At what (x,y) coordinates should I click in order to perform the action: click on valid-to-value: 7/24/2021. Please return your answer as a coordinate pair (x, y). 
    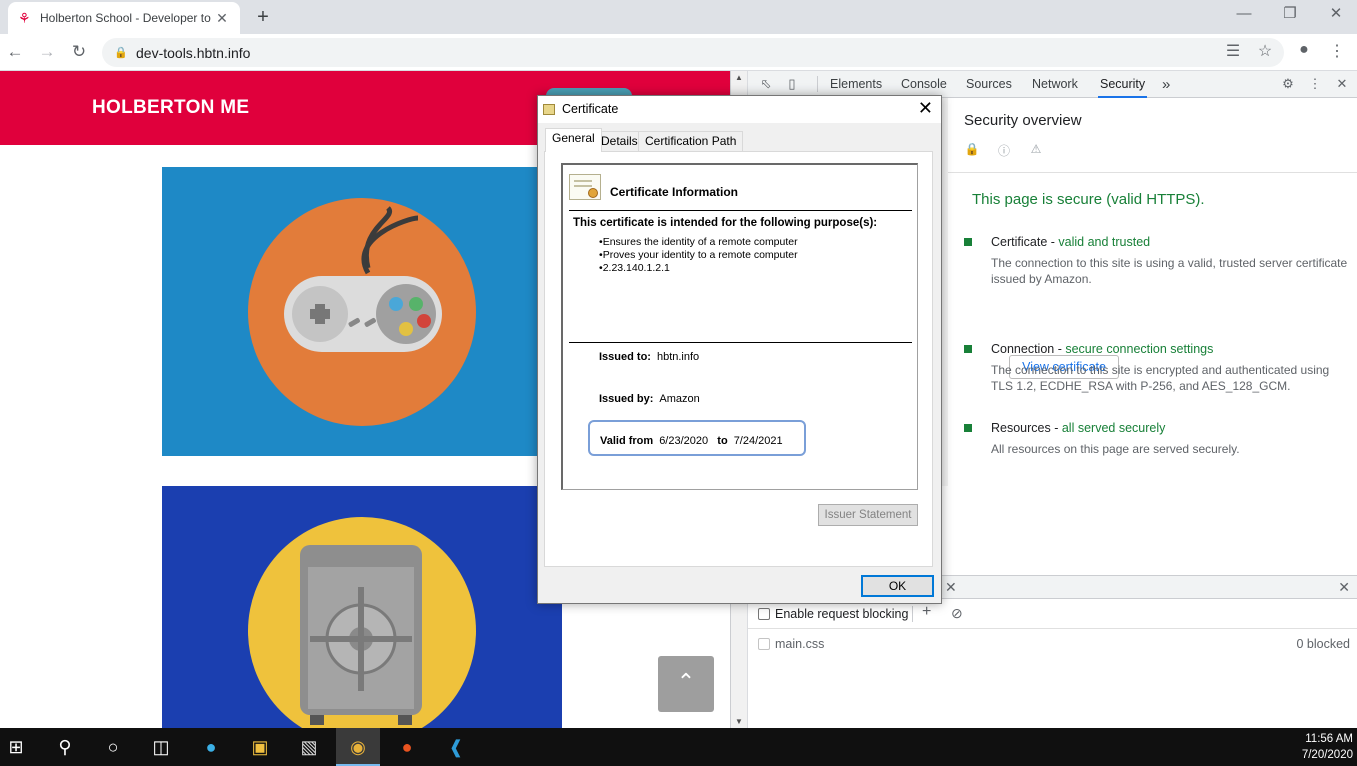
    Looking at the image, I should click on (758, 441).